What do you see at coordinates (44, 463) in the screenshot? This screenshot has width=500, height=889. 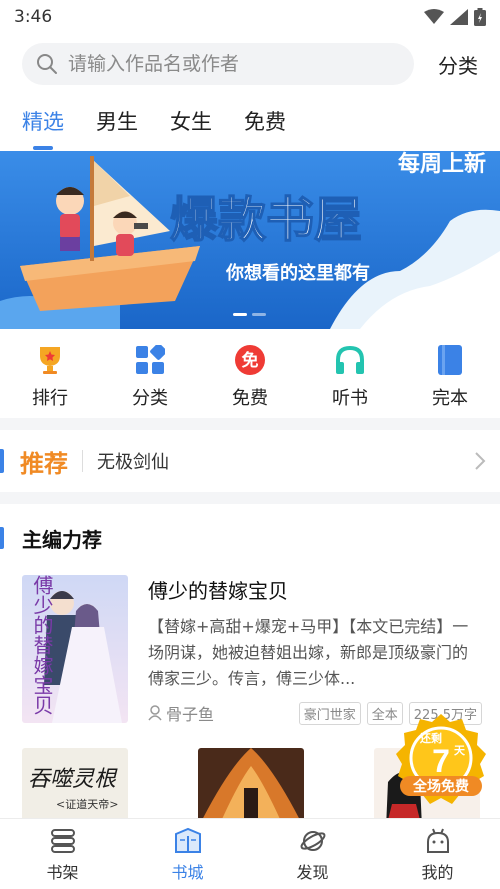 I see `recommend-tag: 推荐` at bounding box center [44, 463].